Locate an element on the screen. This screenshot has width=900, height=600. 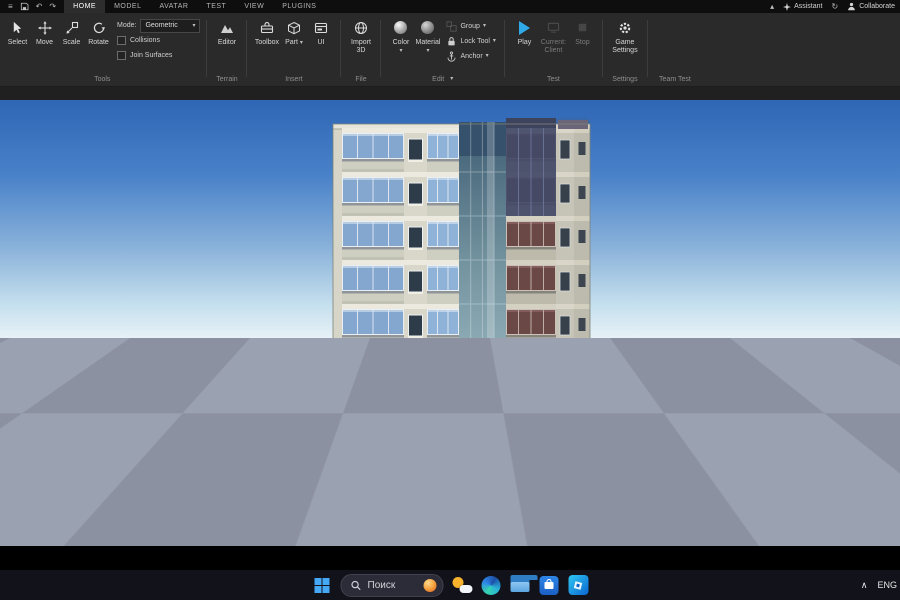
globe-icon is located at coordinates (361, 27).